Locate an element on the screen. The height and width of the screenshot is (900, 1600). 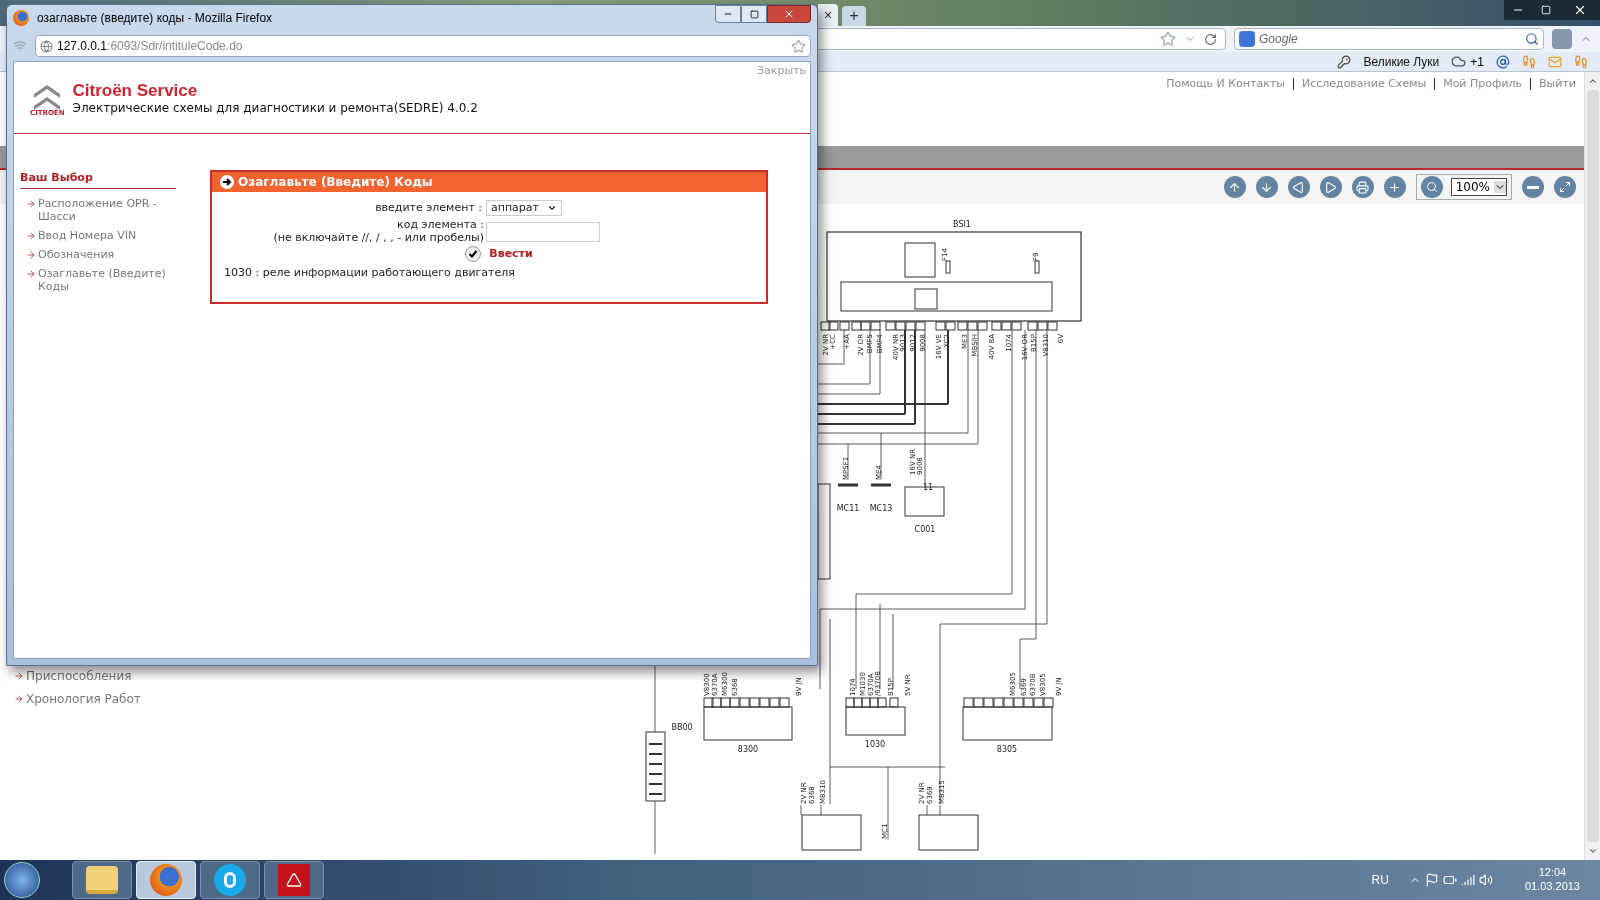
printer-icon is located at coordinates (1363, 187).